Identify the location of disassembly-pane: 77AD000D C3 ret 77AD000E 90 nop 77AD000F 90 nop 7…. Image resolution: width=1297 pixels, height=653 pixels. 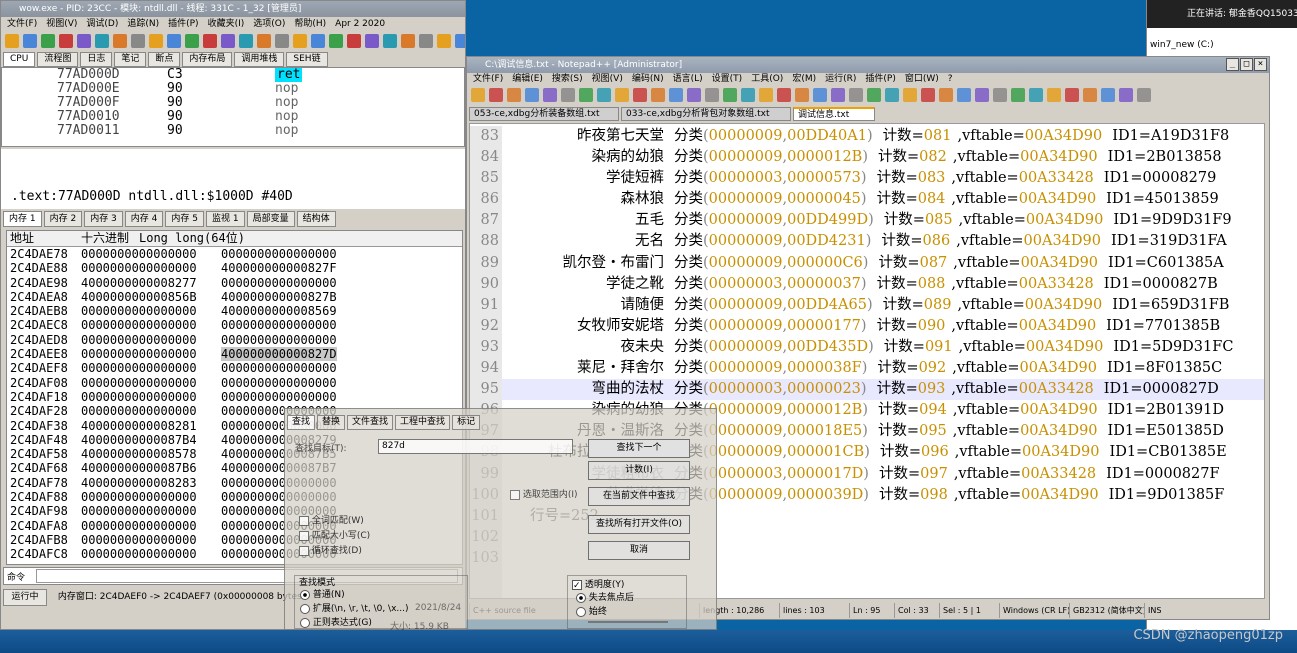
(233, 107).